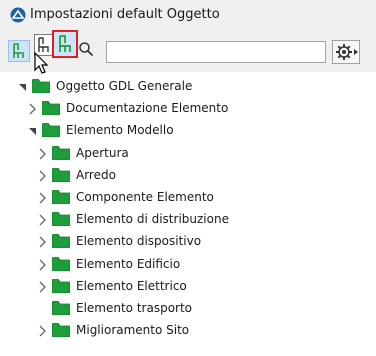 This screenshot has height=356, width=376. Describe the element at coordinates (202, 176) in the screenshot. I see `tree-item: Arredo` at that location.